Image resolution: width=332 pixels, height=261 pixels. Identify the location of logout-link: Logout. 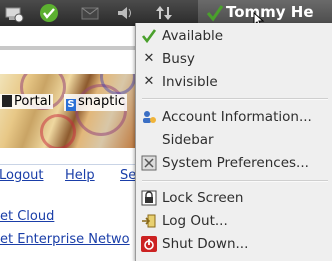
(22, 175).